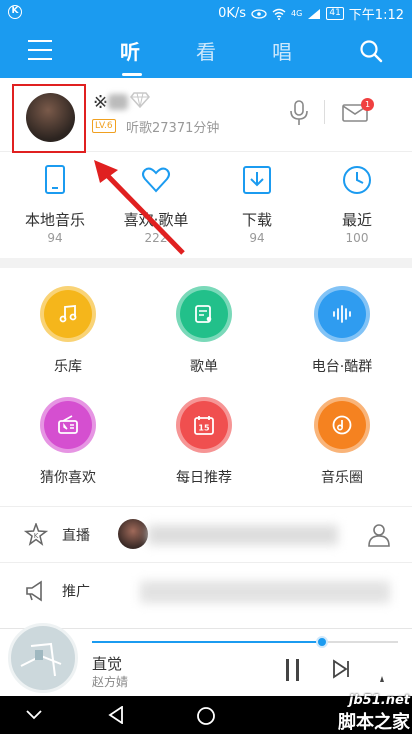 The width and height of the screenshot is (412, 734). Describe the element at coordinates (357, 238) in the screenshot. I see `quick-link-count: 100` at that location.